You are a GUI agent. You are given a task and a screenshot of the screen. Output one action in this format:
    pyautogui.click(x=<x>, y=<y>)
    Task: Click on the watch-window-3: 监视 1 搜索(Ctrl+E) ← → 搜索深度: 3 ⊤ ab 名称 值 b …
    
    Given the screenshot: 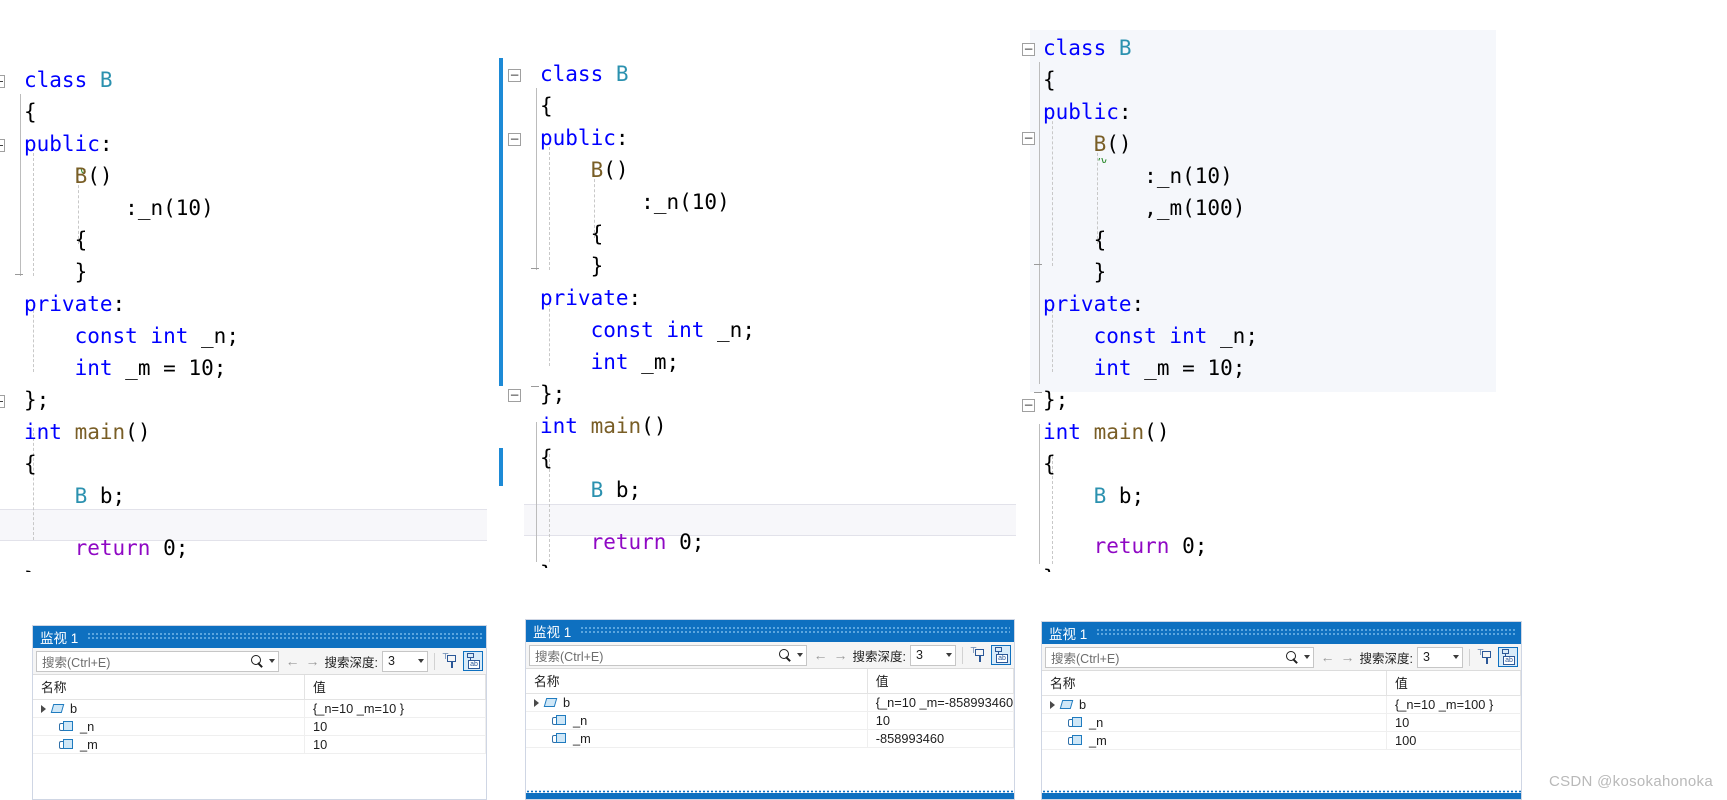 What is the action you would take?
    pyautogui.click(x=1281, y=710)
    